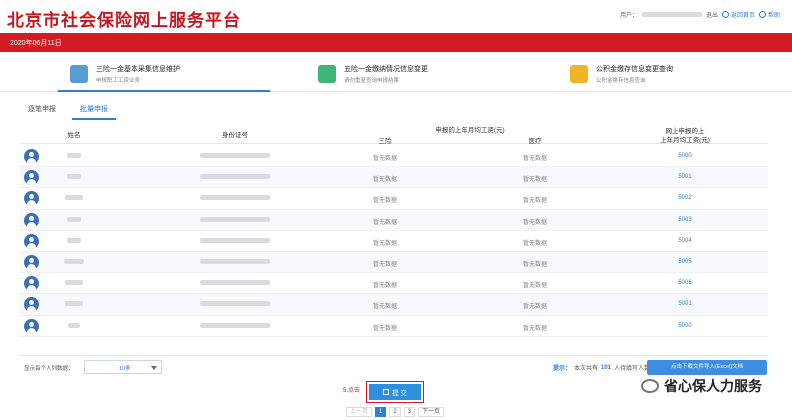 The height and width of the screenshot is (420, 792). Describe the element at coordinates (68, 110) in the screenshot. I see `declare-tabs: 逐笔申报 批量申报` at that location.